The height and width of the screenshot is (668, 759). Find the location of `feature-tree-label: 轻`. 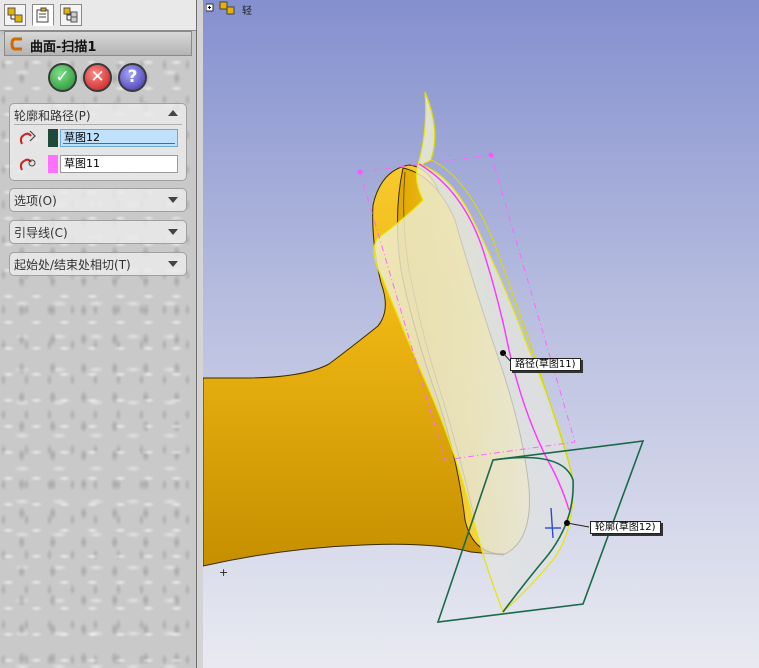

feature-tree-label: 轻 is located at coordinates (247, 11).